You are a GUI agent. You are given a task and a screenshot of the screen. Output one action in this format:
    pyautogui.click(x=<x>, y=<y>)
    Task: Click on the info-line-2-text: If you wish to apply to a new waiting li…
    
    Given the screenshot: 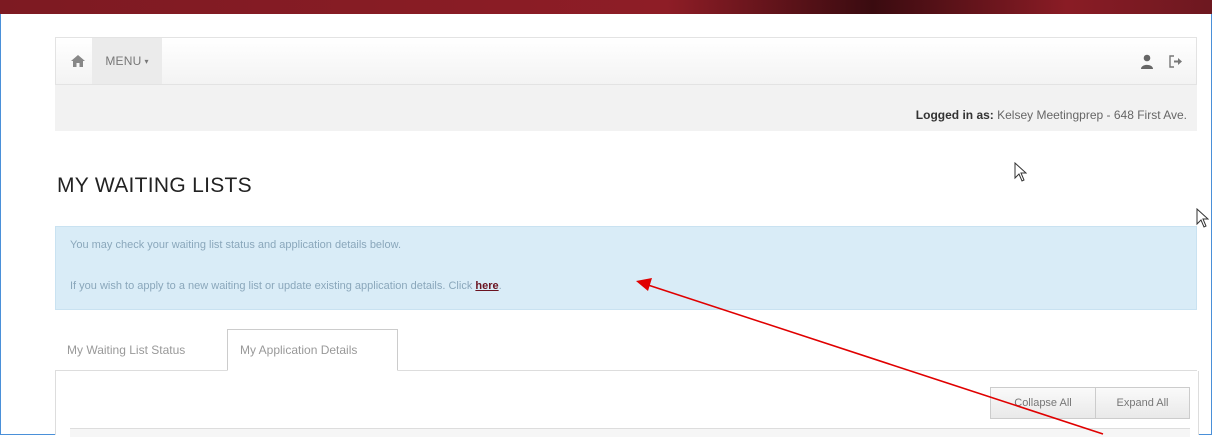 What is the action you would take?
    pyautogui.click(x=273, y=286)
    